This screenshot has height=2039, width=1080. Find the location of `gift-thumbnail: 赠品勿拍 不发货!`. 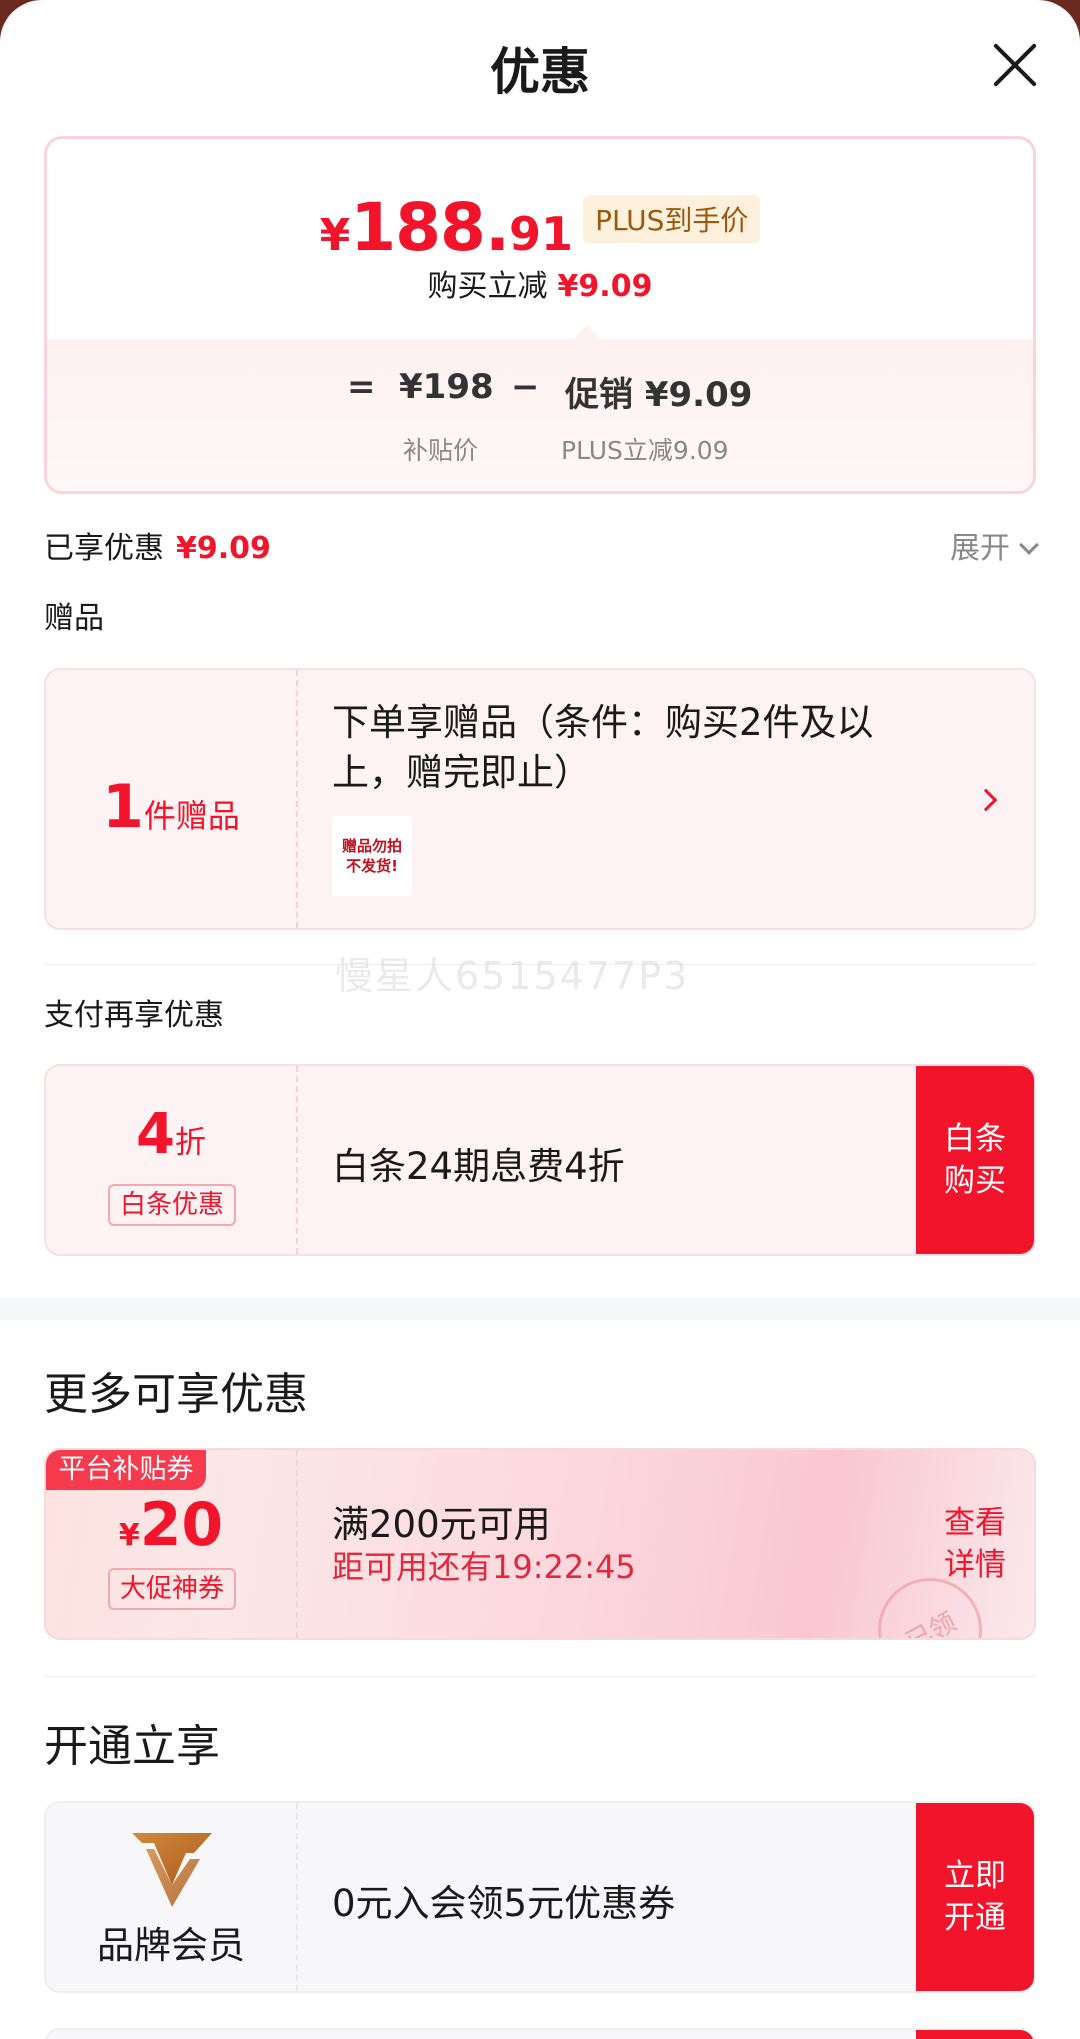

gift-thumbnail: 赠品勿拍 不发货! is located at coordinates (372, 856).